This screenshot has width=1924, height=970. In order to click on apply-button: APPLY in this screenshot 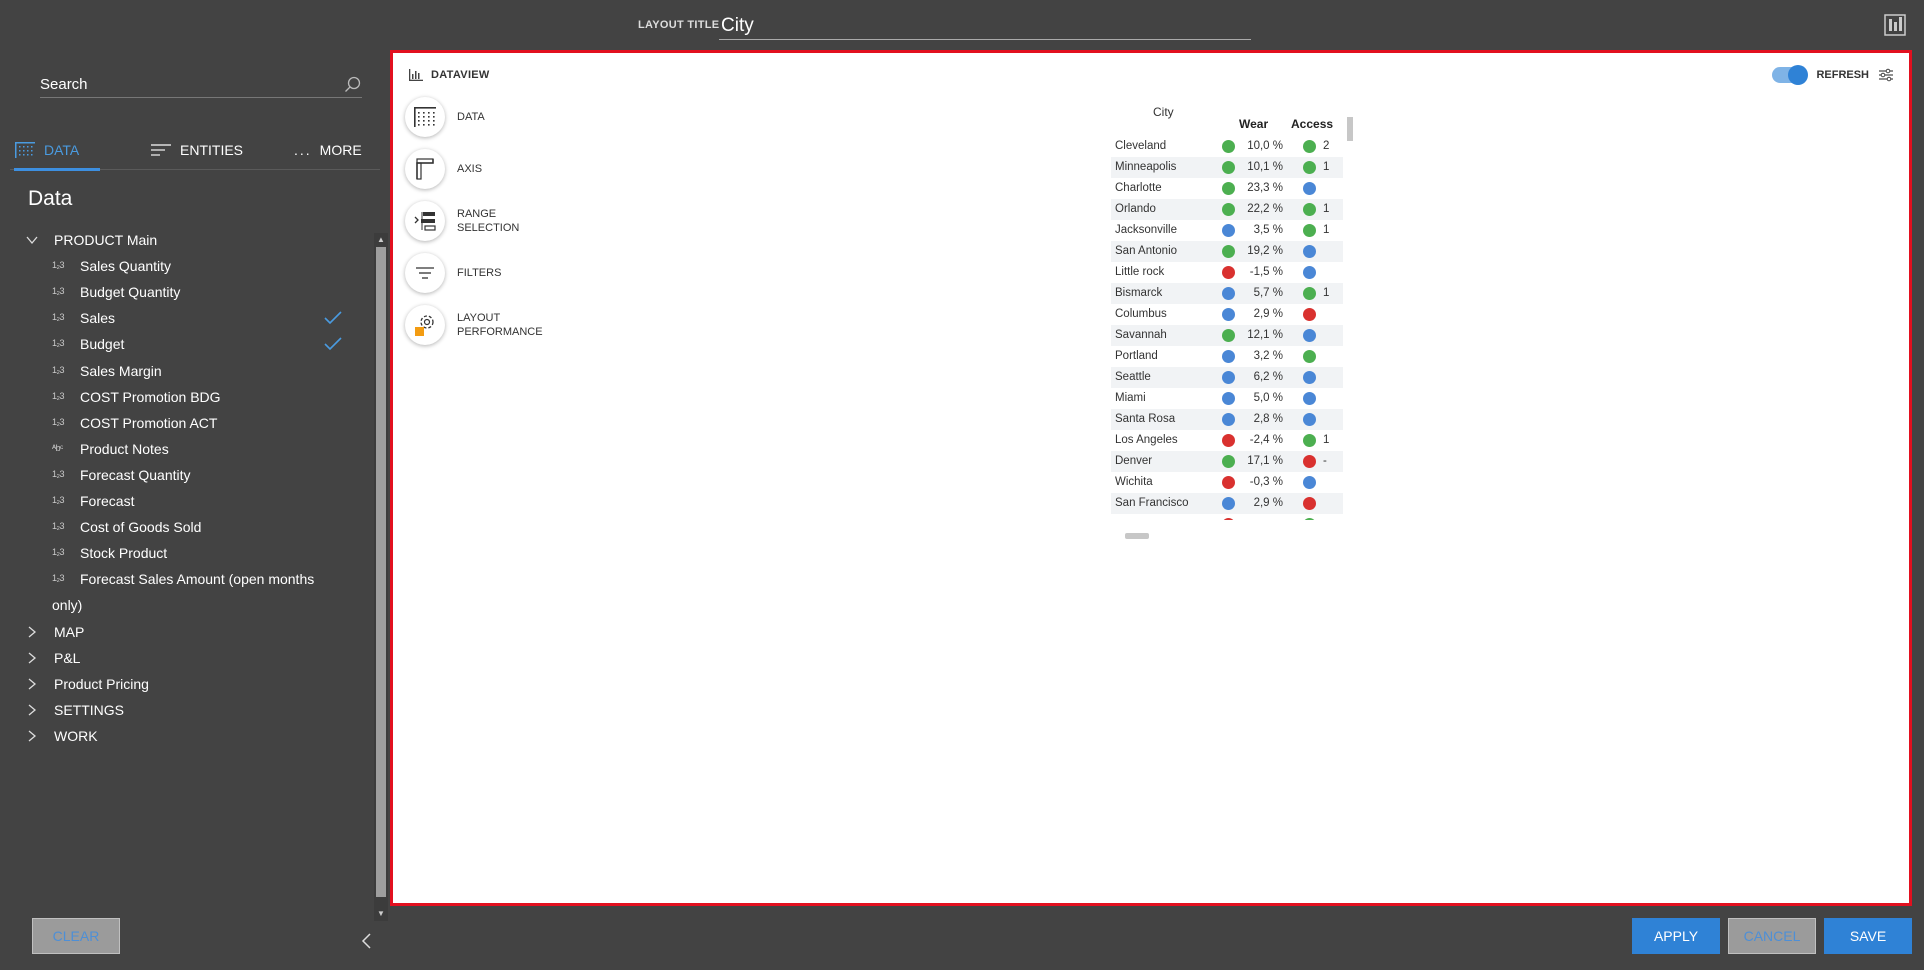, I will do `click(1676, 936)`.